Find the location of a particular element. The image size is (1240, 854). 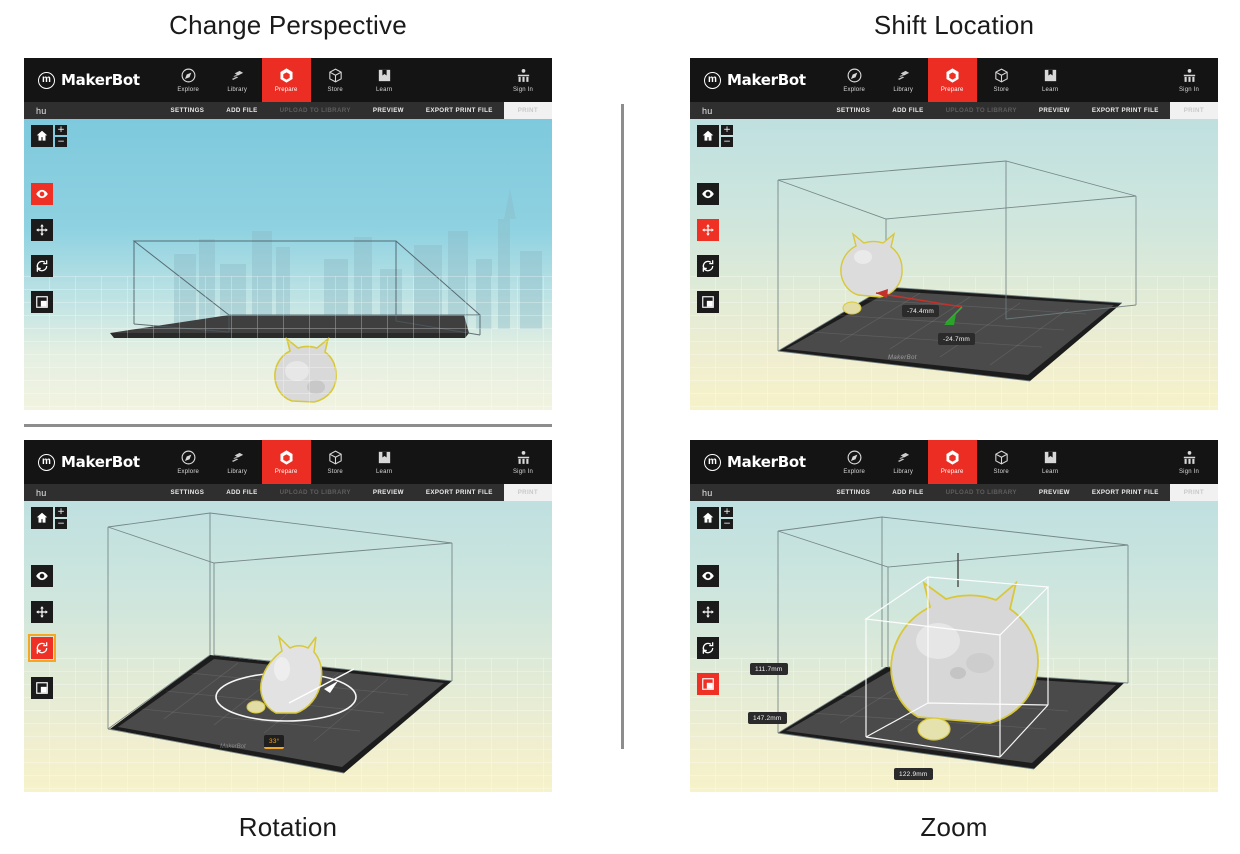

3d-viewport-shift-location: MakerBot -74.4mm -24.7mm MakerBot + − is located at coordinates (954, 264).